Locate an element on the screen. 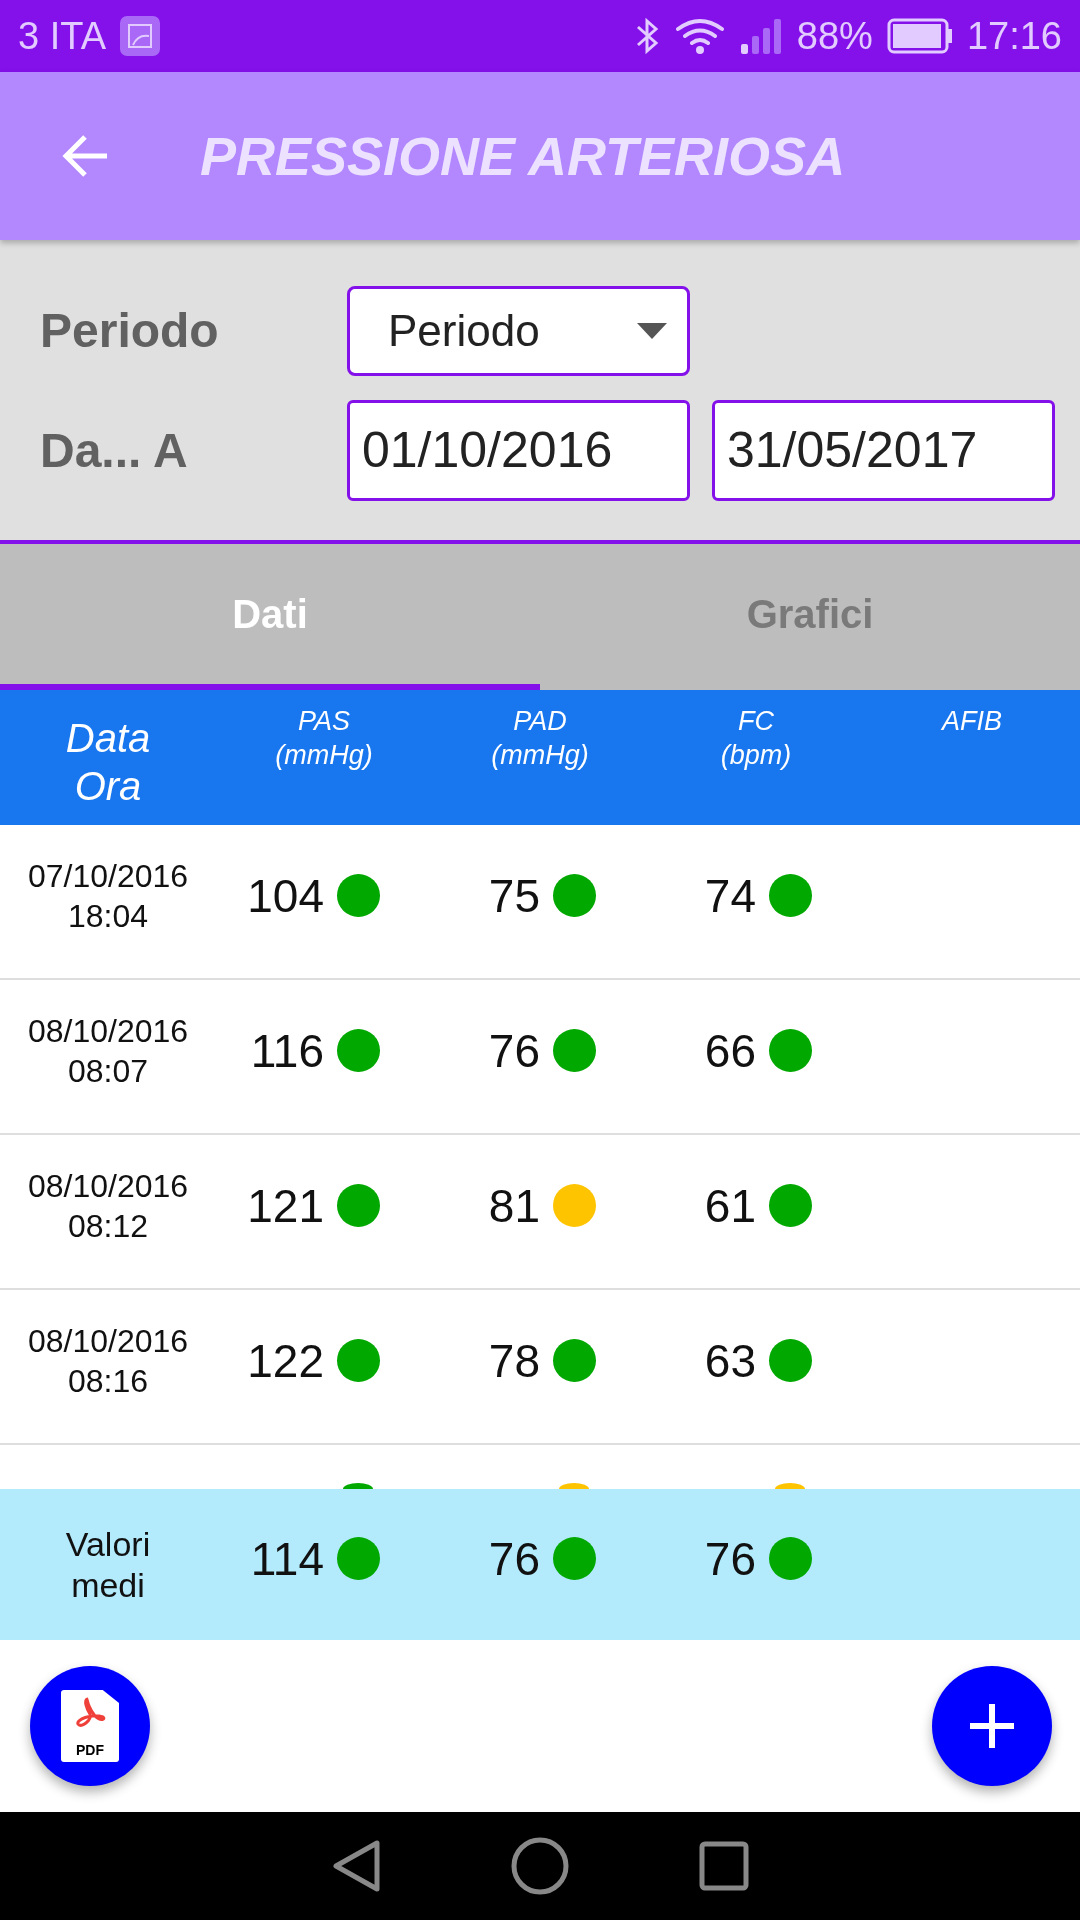 This screenshot has height=1920, width=1080. column-heading: Data Ora is located at coordinates (108, 762).